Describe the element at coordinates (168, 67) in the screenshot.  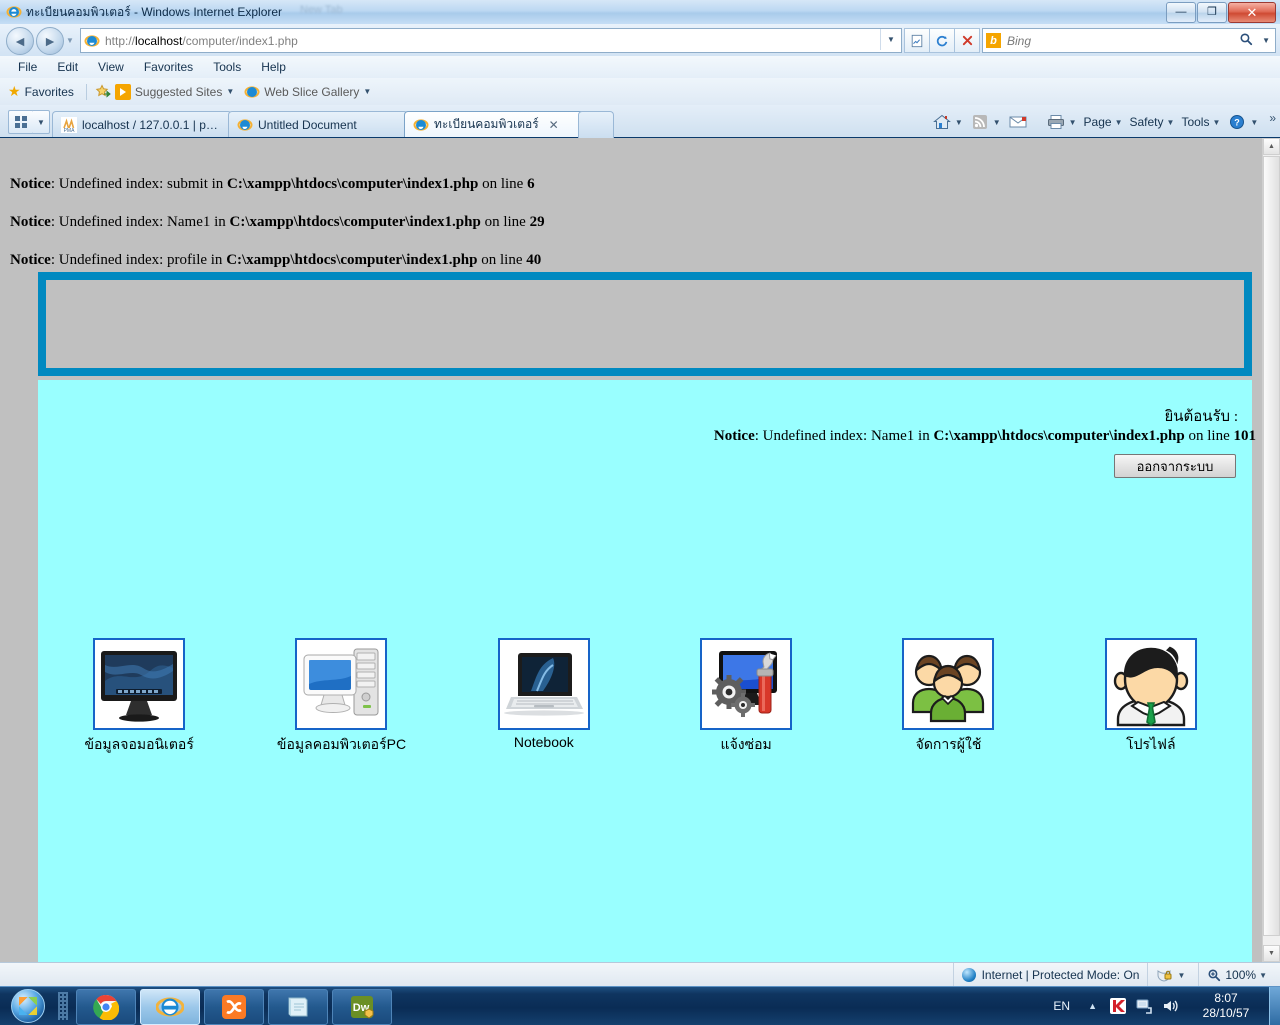
I see `menu-favorites: Favorites` at that location.